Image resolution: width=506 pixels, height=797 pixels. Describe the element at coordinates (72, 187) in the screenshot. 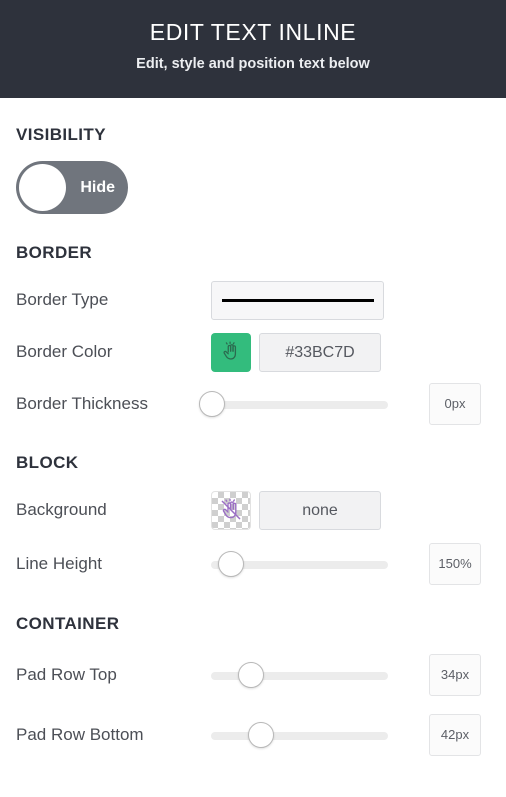

I see `visibility-toggle: Hide` at that location.